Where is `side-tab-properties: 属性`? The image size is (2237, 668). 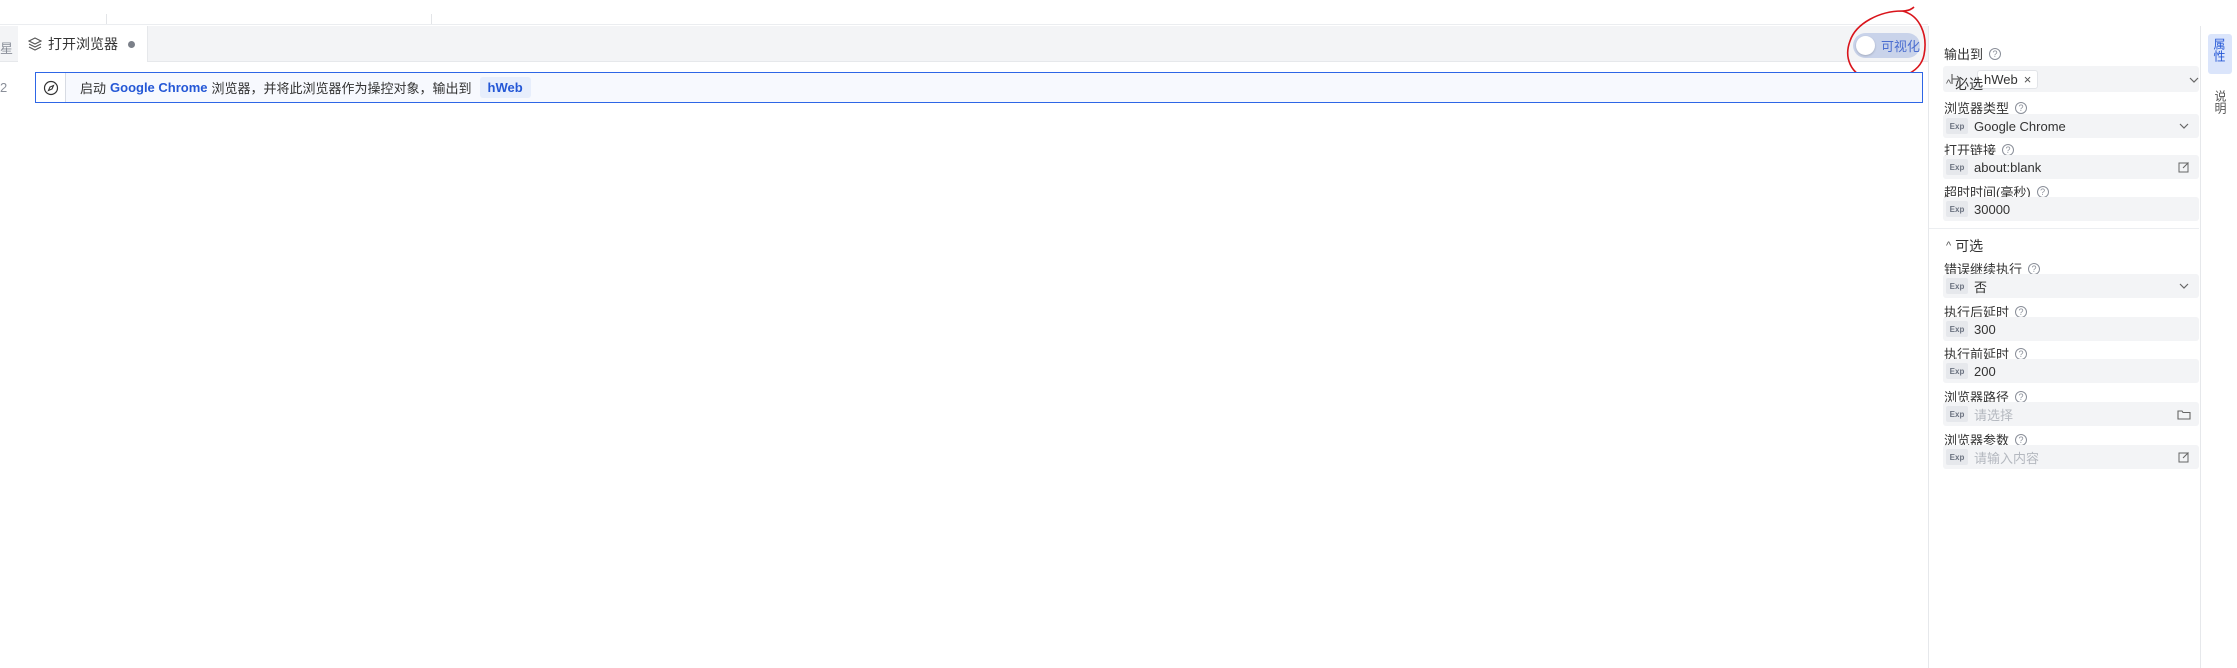 side-tab-properties: 属性 is located at coordinates (2220, 54).